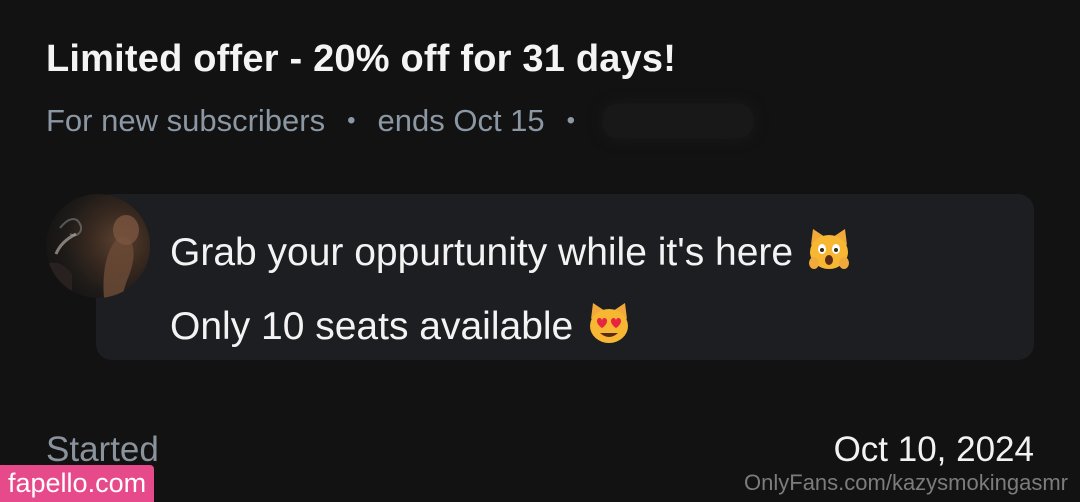 This screenshot has width=1080, height=502. Describe the element at coordinates (829, 259) in the screenshot. I see `weary-cat-face-icon` at that location.